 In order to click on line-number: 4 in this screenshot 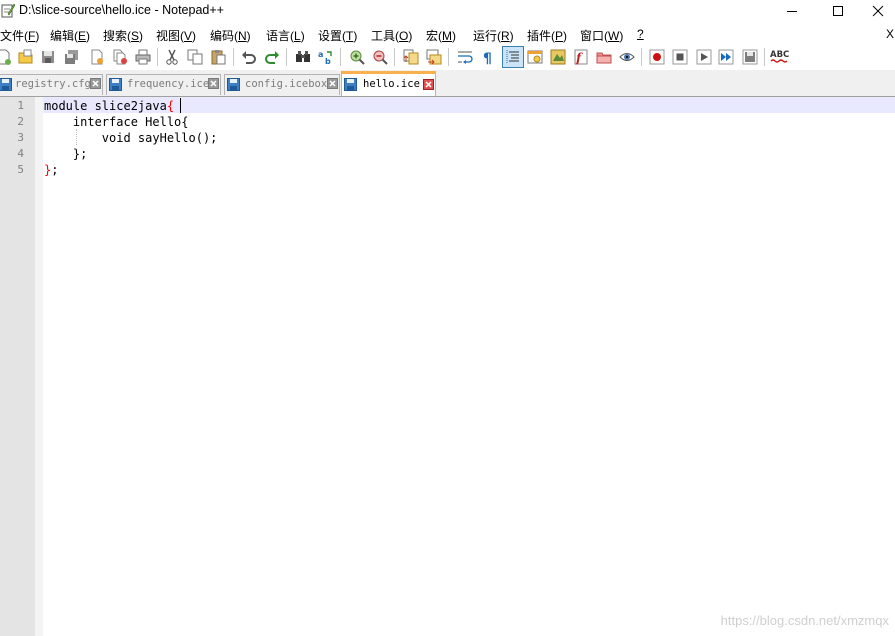, I will do `click(20, 153)`.